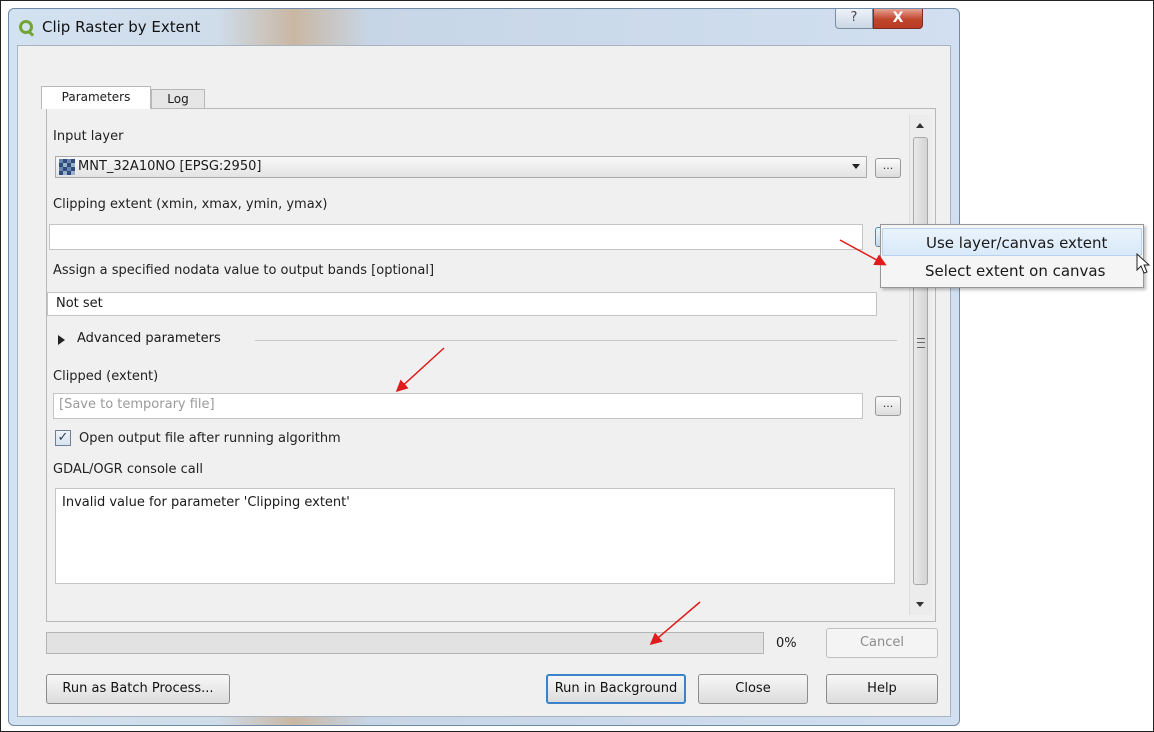 This screenshot has height=732, width=1154. What do you see at coordinates (863, 252) in the screenshot?
I see `annotation-arrow-menu` at bounding box center [863, 252].